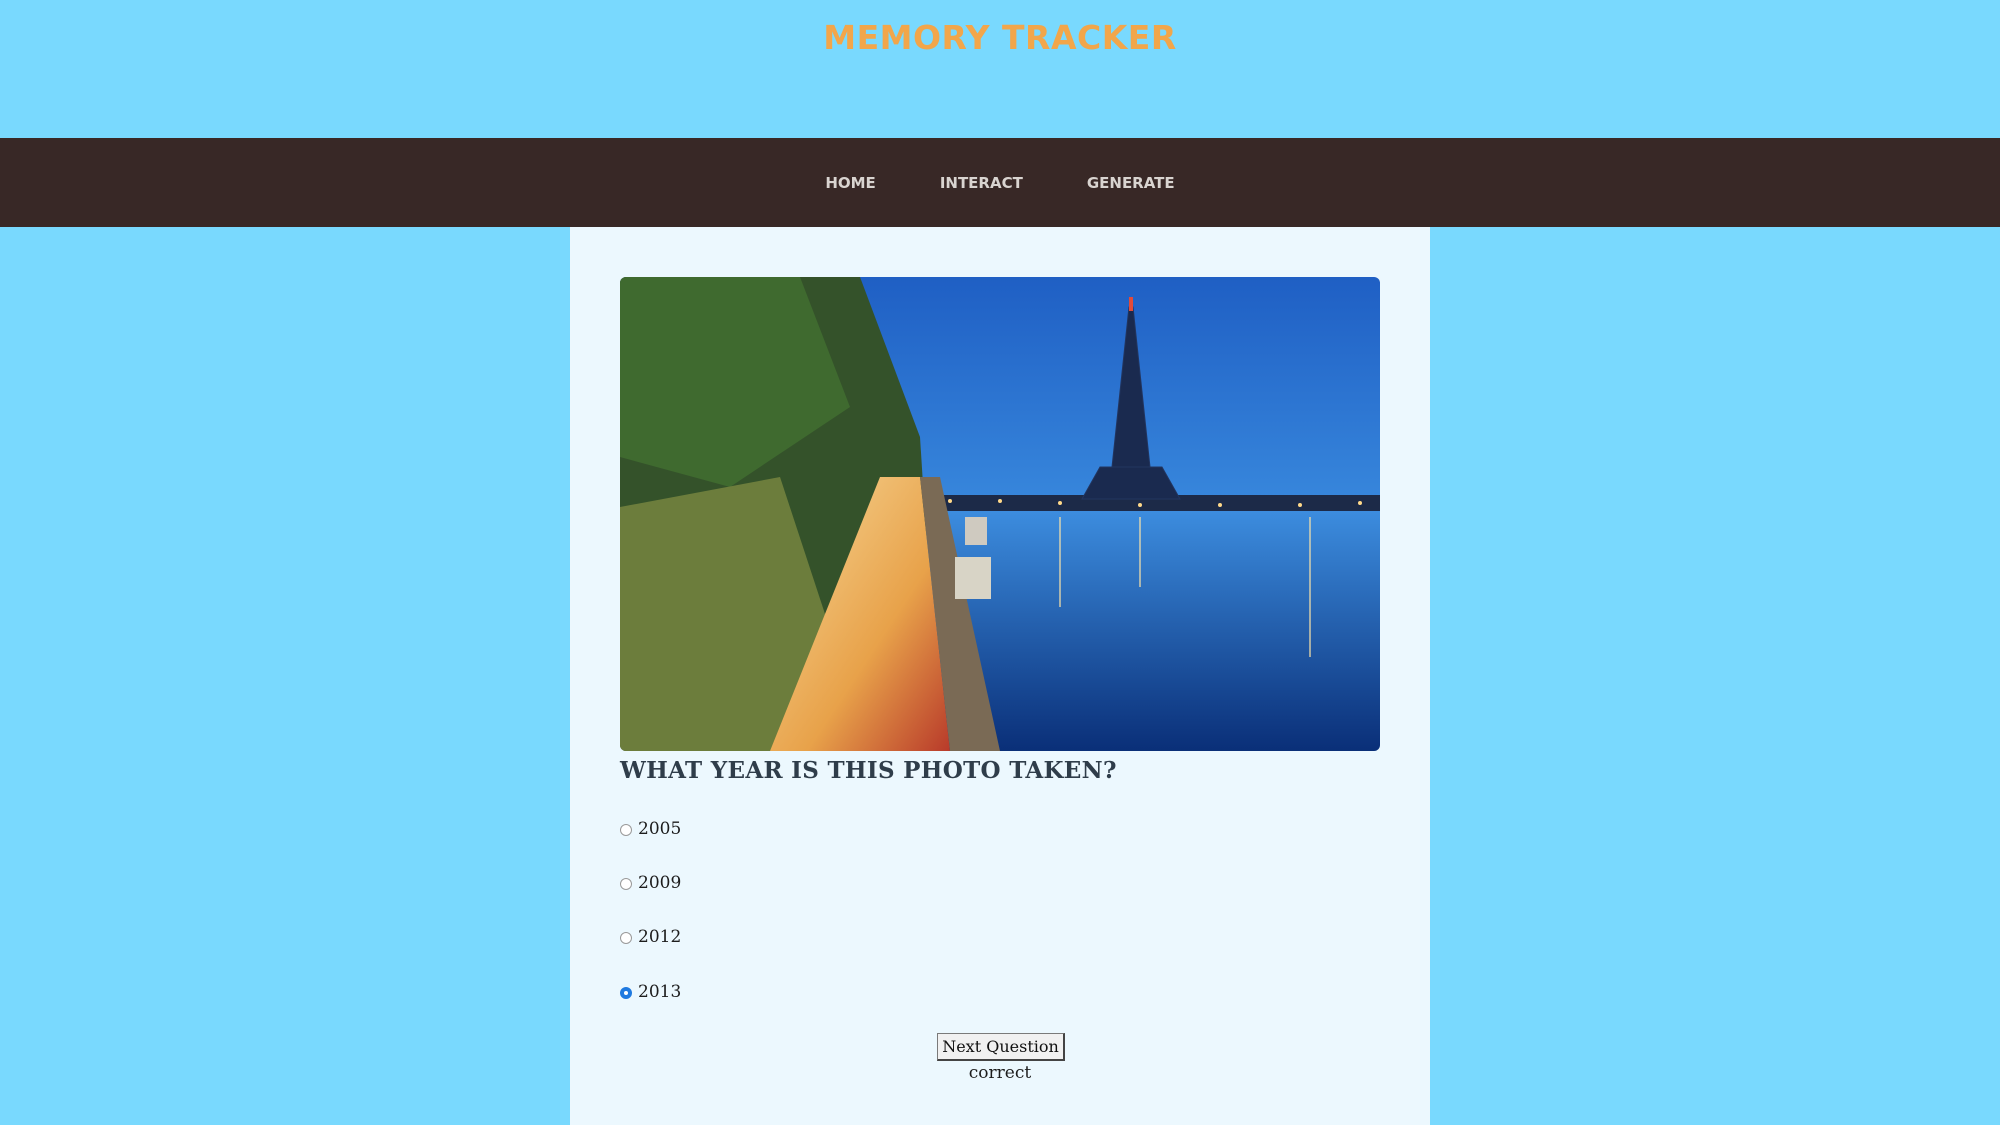  I want to click on nav-item-generate: GENERATE, so click(1131, 183).